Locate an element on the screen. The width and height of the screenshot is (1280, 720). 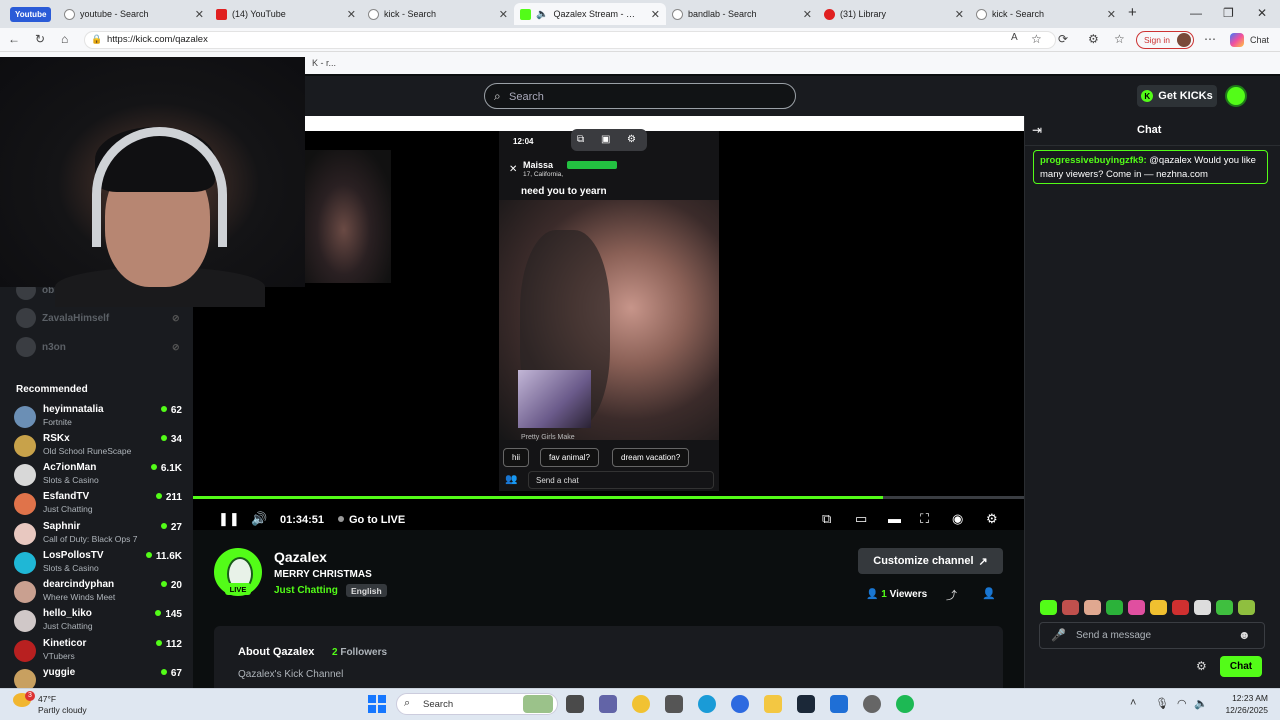
weather-temp: 47°F is located at coordinates (47, 699).